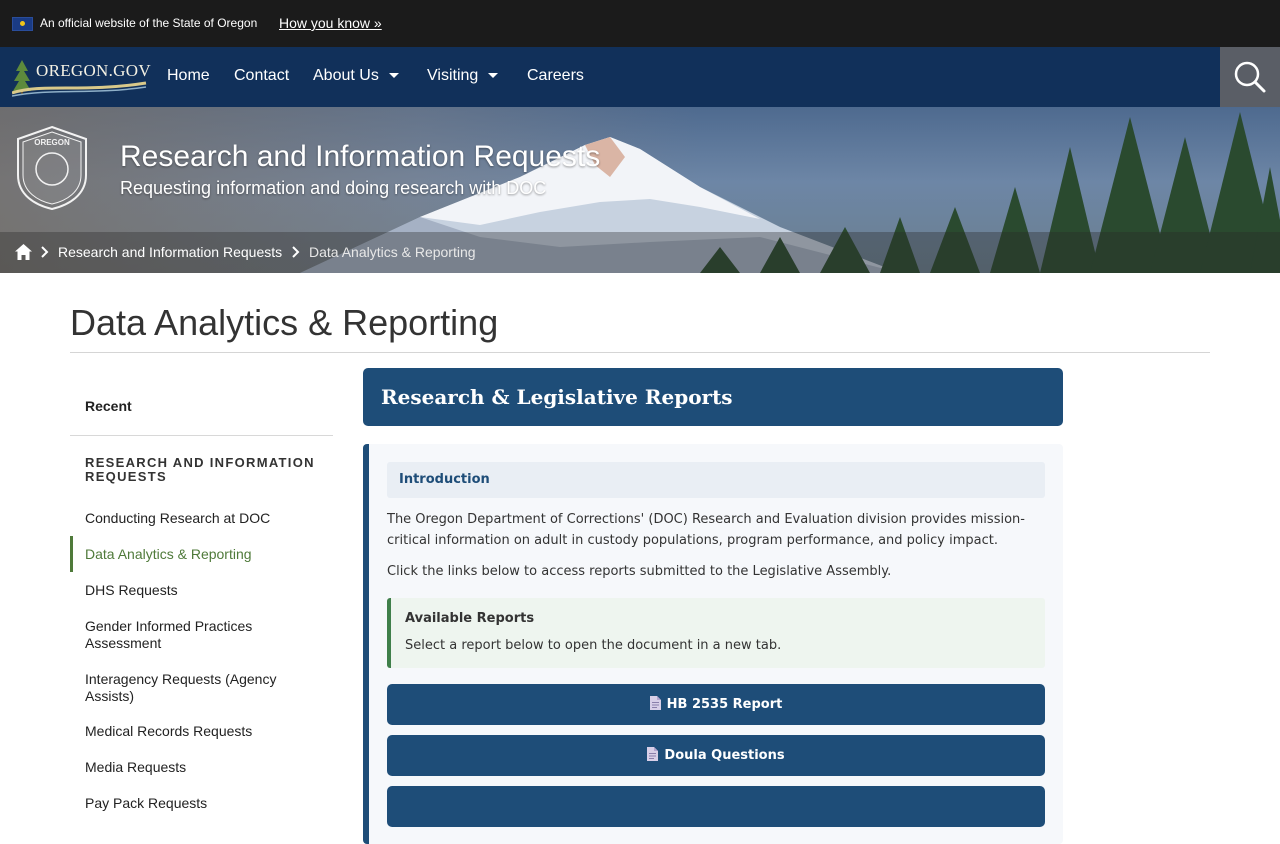  Describe the element at coordinates (444, 479) in the screenshot. I see `introduction-label: Introduction` at that location.